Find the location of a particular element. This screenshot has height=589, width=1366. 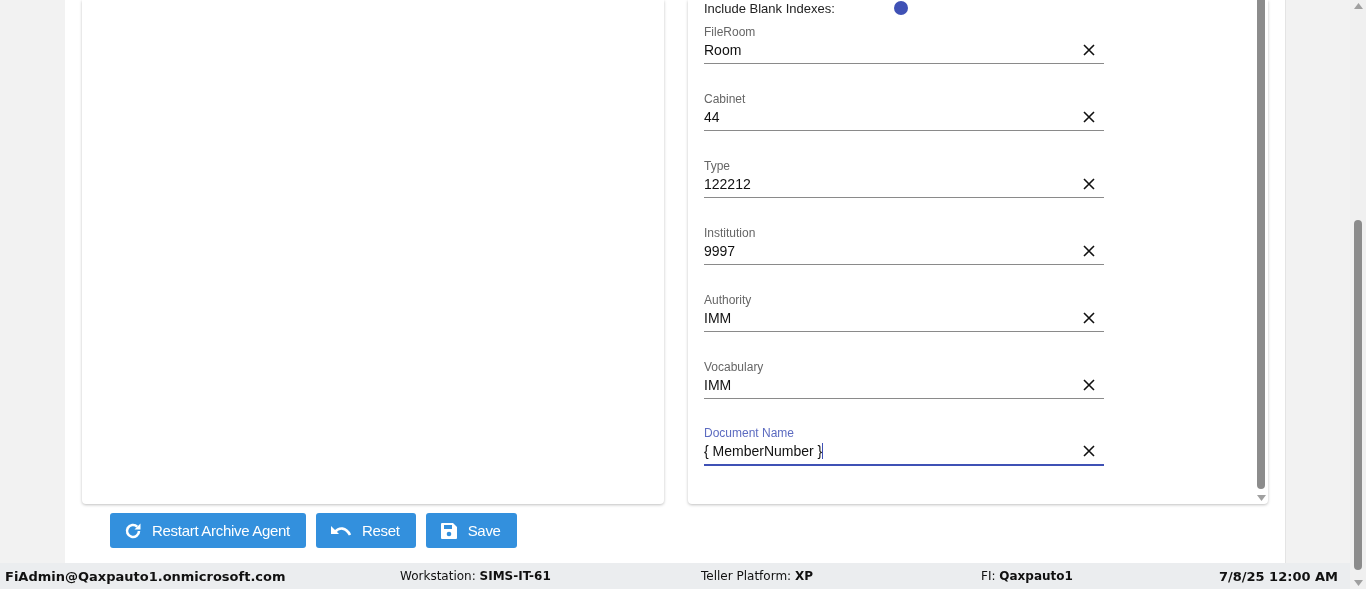

text-field: Vocabulary IMM is located at coordinates (904, 379).